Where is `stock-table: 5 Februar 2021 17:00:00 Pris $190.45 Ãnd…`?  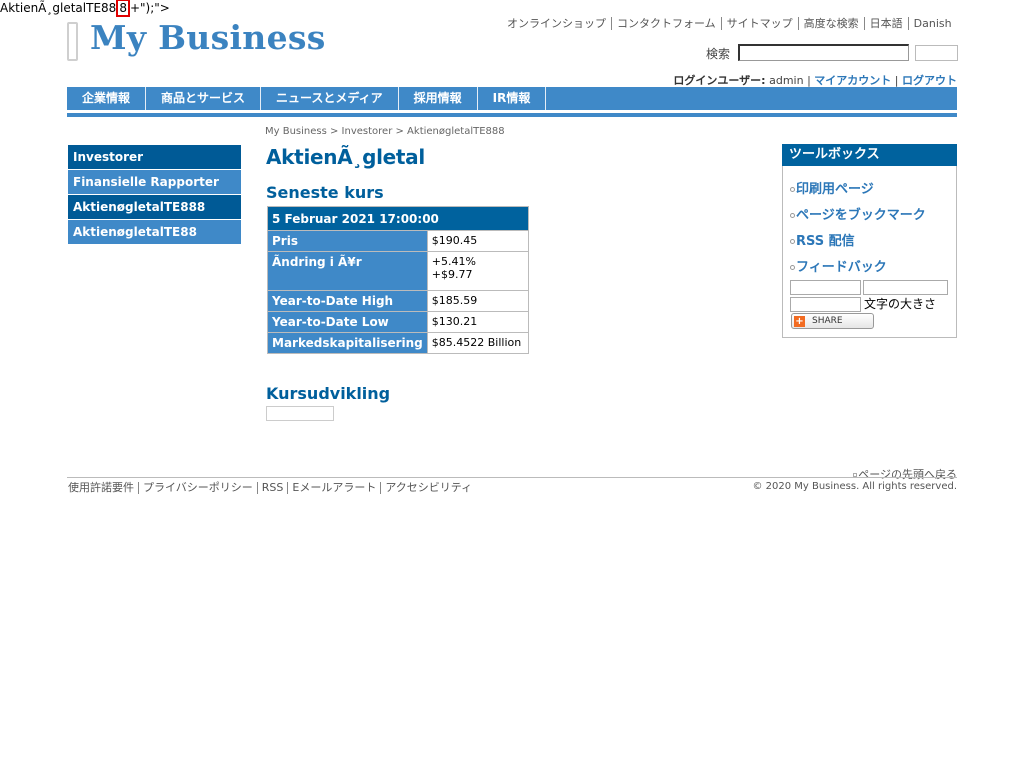 stock-table: 5 Februar 2021 17:00:00 Pris $190.45 Ãnd… is located at coordinates (398, 280).